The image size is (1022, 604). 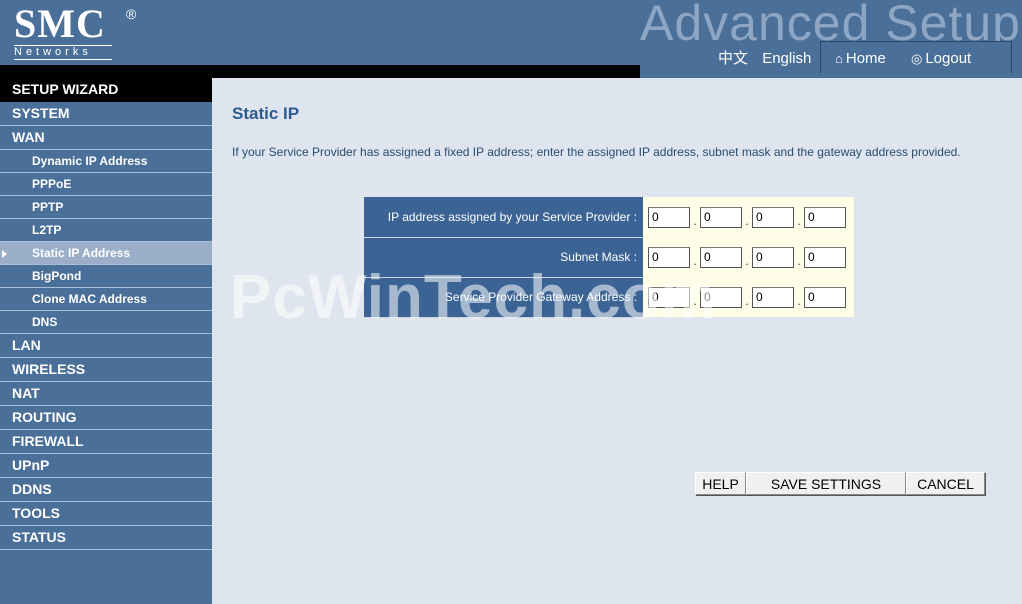 I want to click on sidebar-item-wan: WAN, so click(x=106, y=138).